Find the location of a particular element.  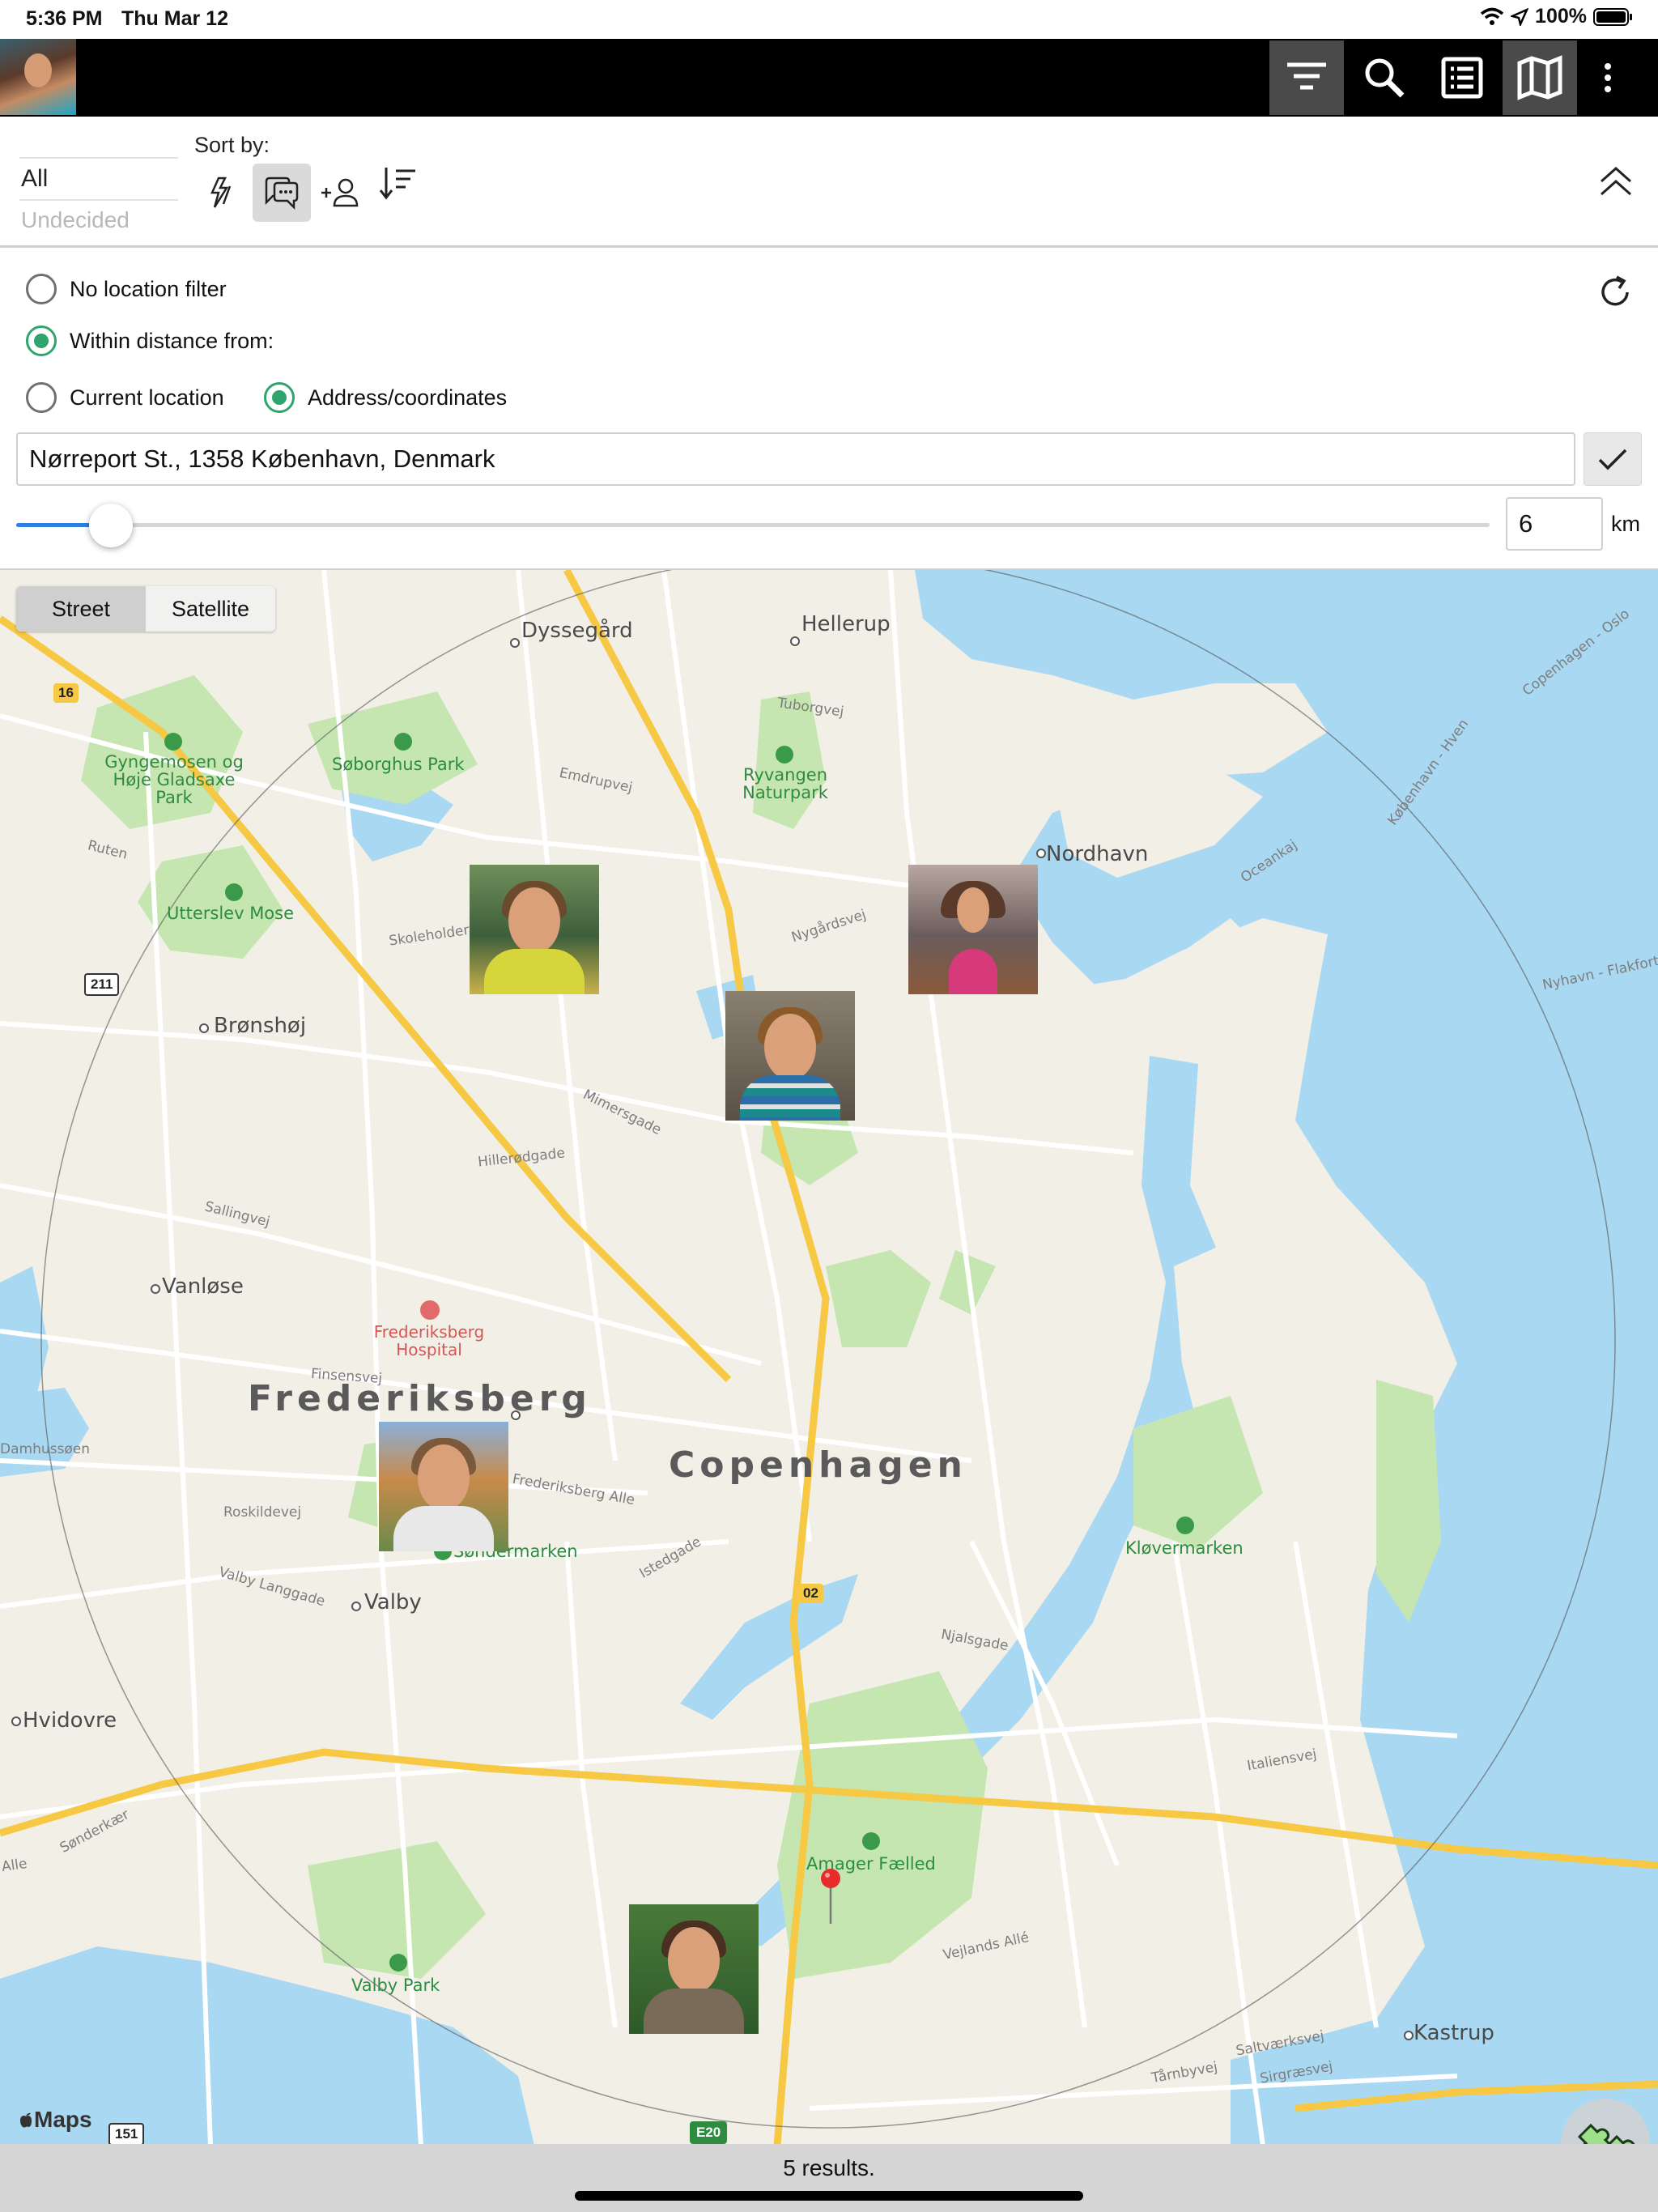

map-label: Vanløse is located at coordinates (203, 1287).